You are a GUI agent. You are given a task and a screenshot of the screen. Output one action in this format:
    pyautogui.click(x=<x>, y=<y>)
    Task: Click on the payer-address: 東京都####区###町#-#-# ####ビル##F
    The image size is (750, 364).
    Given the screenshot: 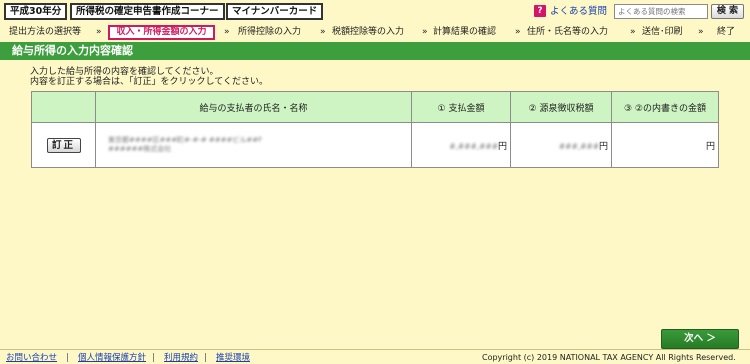 What is the action you would take?
    pyautogui.click(x=185, y=140)
    